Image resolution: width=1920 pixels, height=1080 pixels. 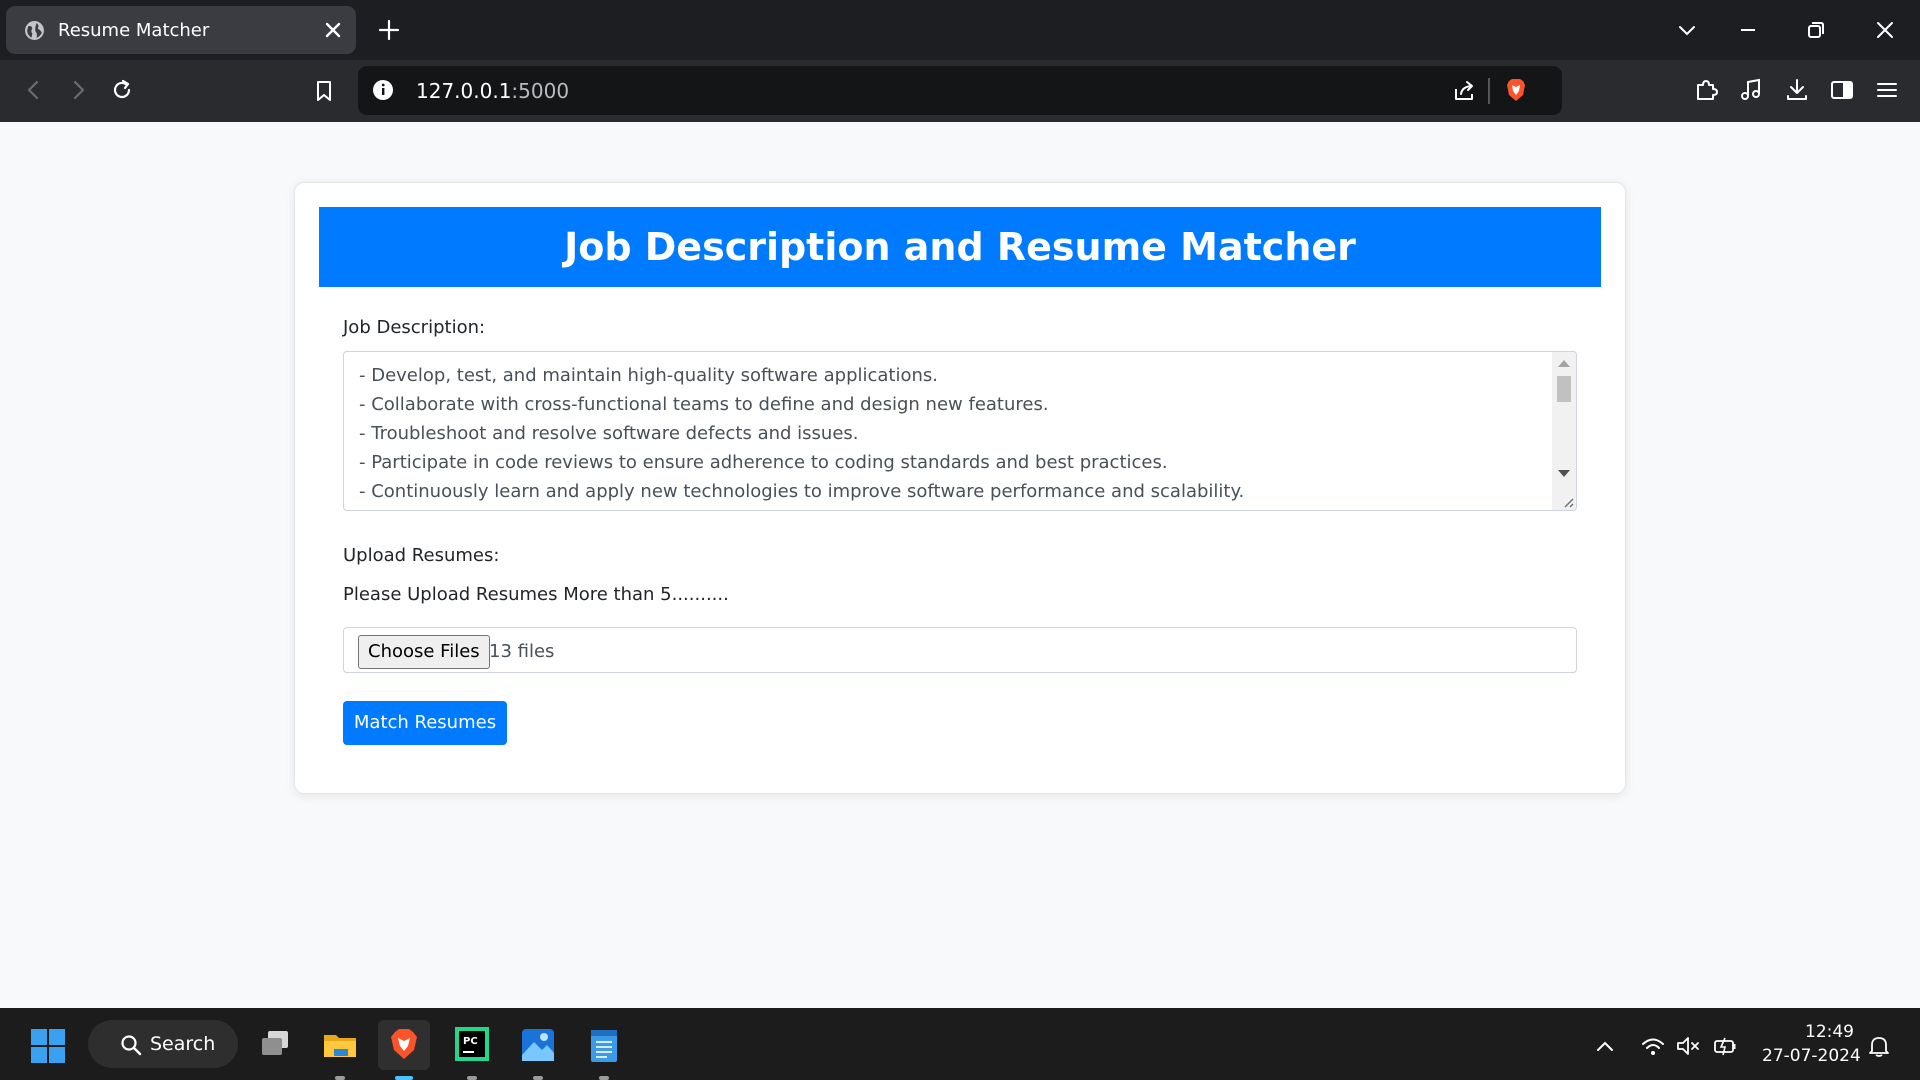 I want to click on taskbar-notepad, so click(x=604, y=1050).